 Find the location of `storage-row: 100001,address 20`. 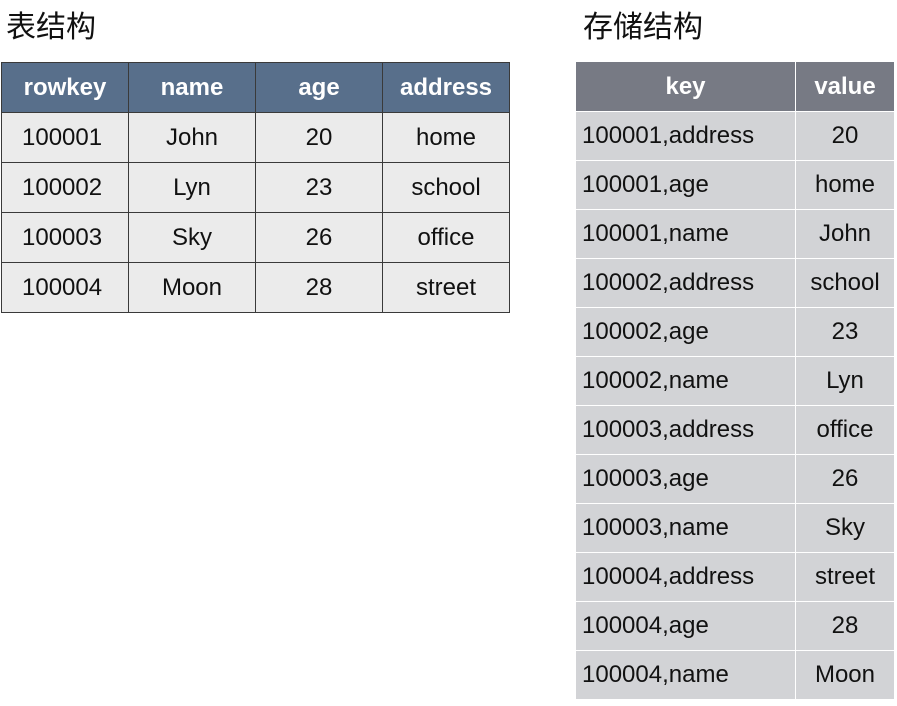

storage-row: 100001,address 20 is located at coordinates (735, 136).